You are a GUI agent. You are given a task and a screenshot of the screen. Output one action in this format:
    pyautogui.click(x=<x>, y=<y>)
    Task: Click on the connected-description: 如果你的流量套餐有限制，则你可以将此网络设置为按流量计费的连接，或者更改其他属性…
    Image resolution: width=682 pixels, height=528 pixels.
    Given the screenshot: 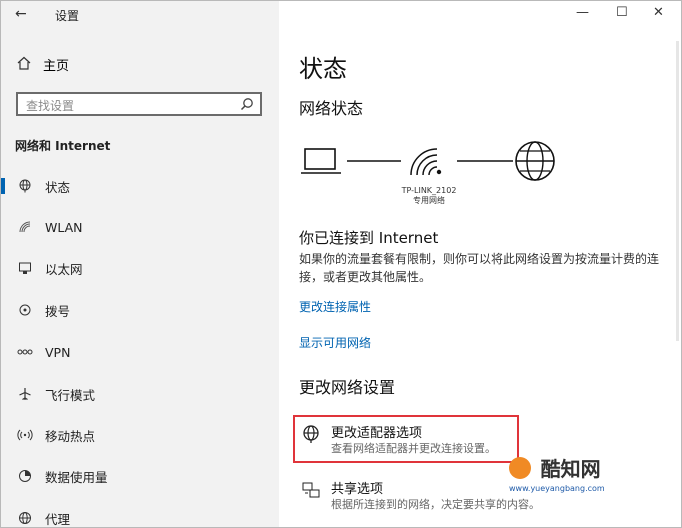 What is the action you would take?
    pyautogui.click(x=479, y=268)
    